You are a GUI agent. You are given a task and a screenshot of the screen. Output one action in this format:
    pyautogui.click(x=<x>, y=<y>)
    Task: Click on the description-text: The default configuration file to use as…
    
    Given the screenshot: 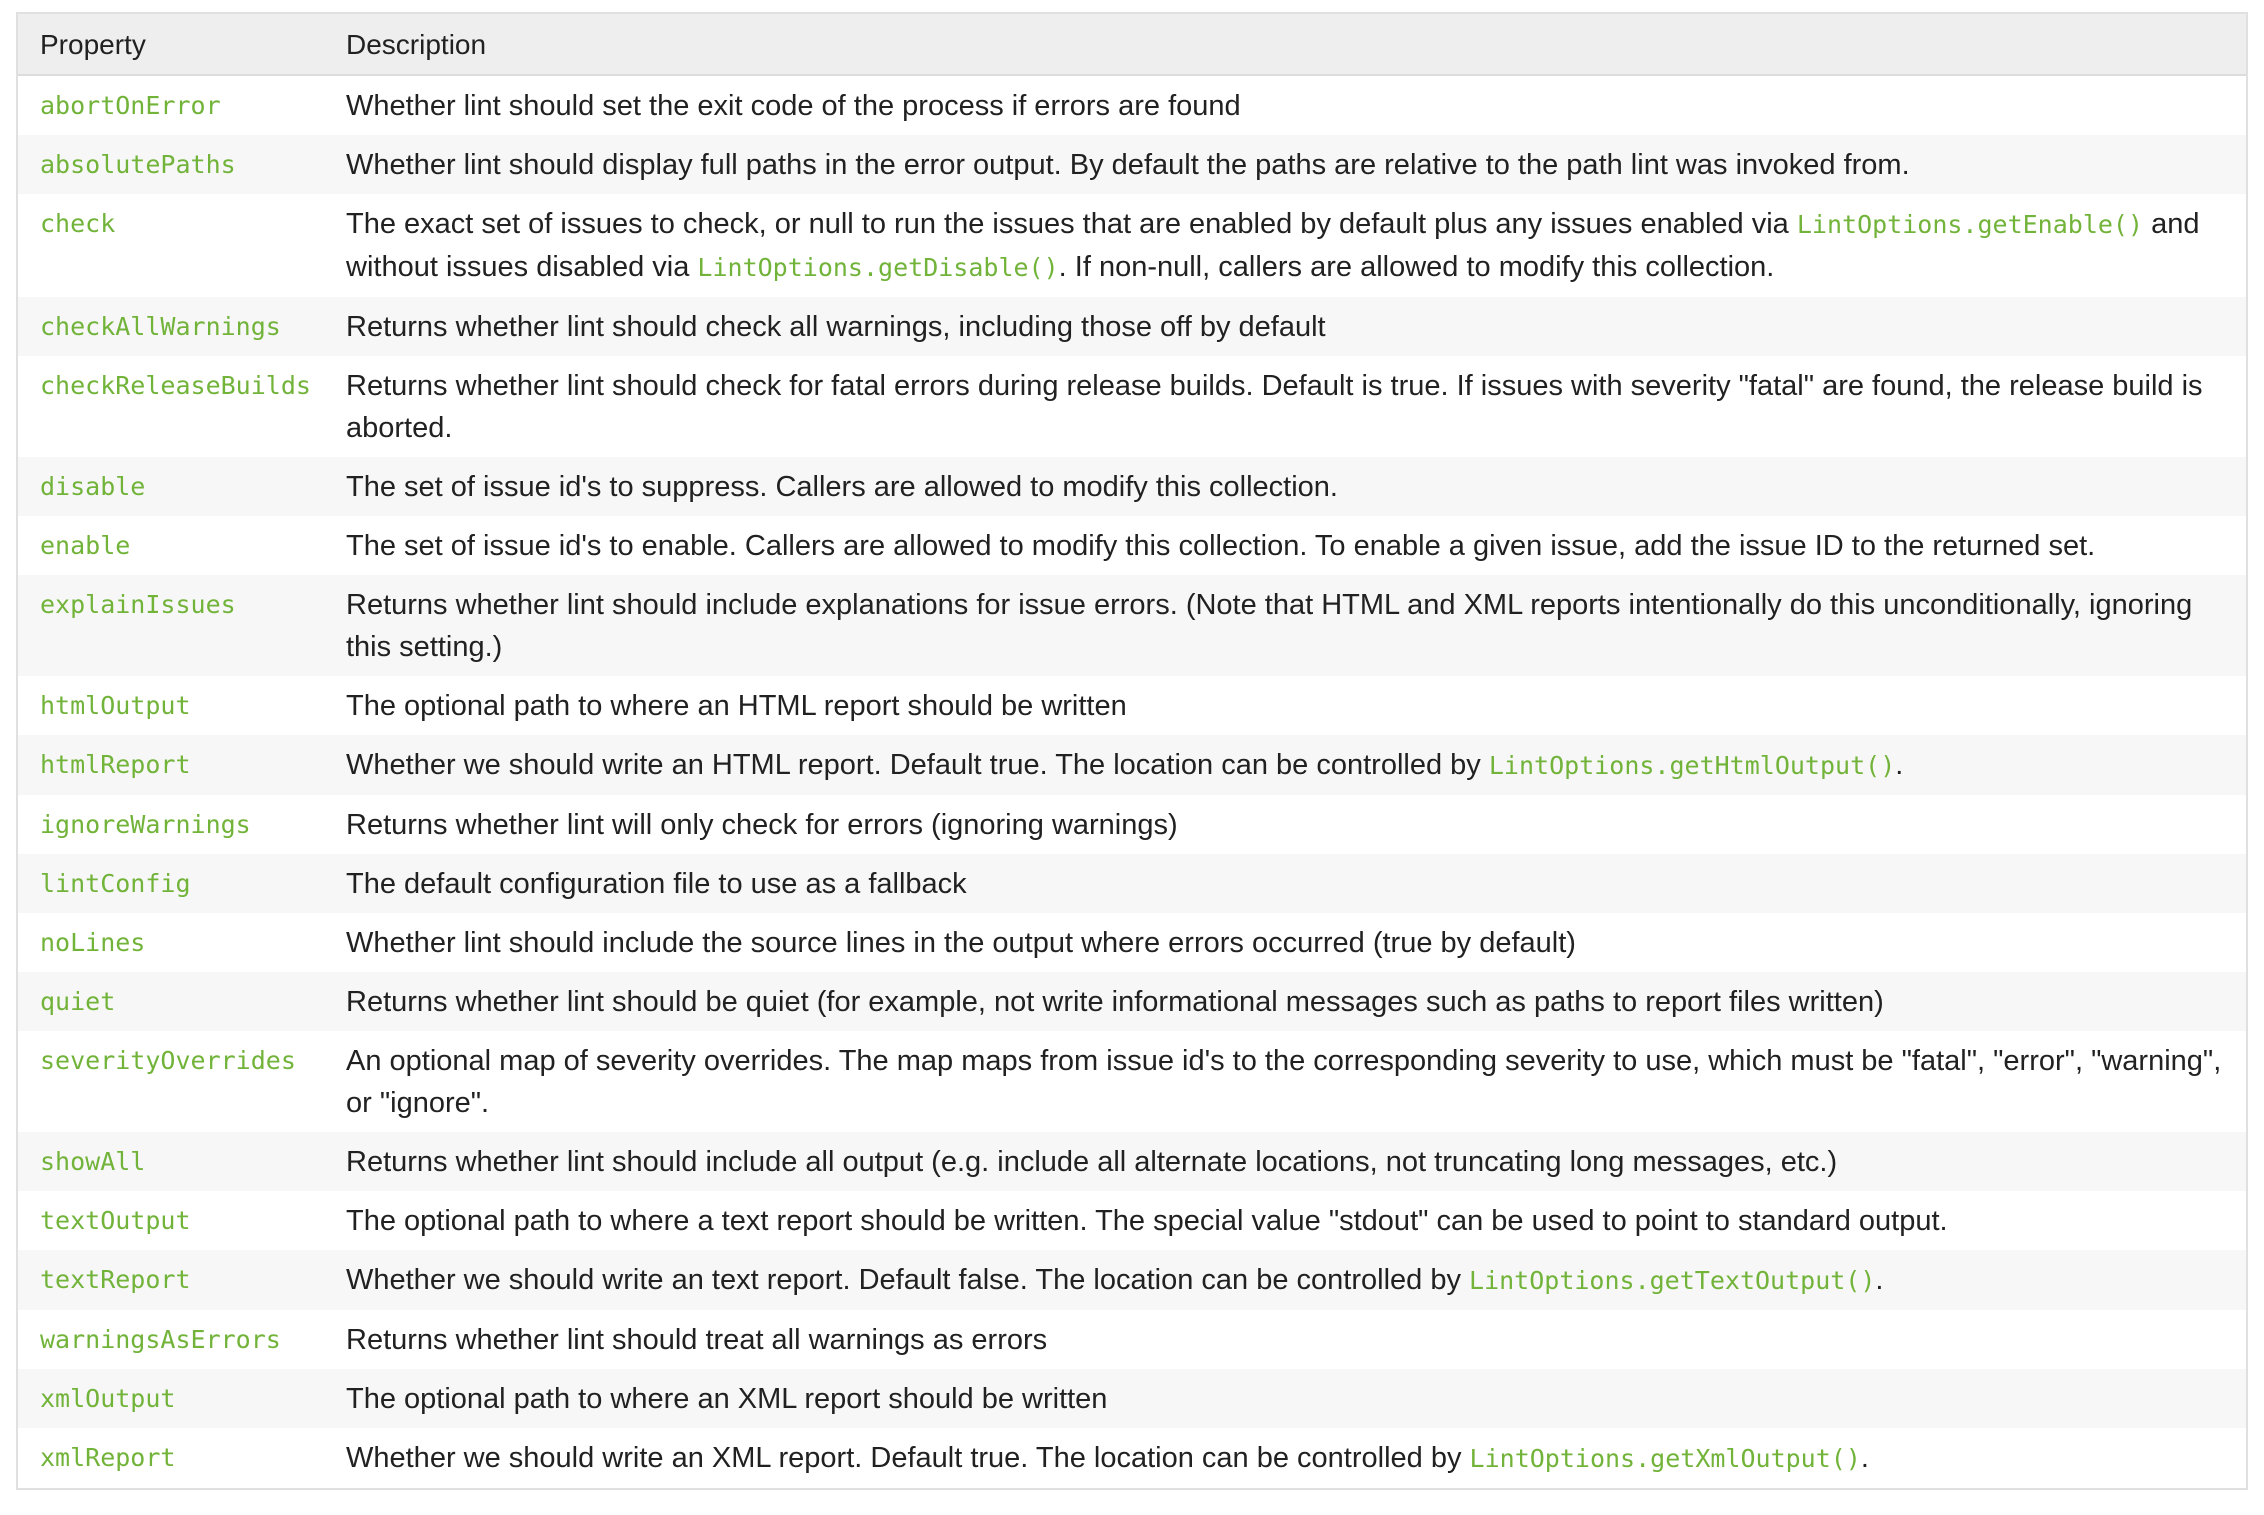 What is the action you would take?
    pyautogui.click(x=656, y=884)
    